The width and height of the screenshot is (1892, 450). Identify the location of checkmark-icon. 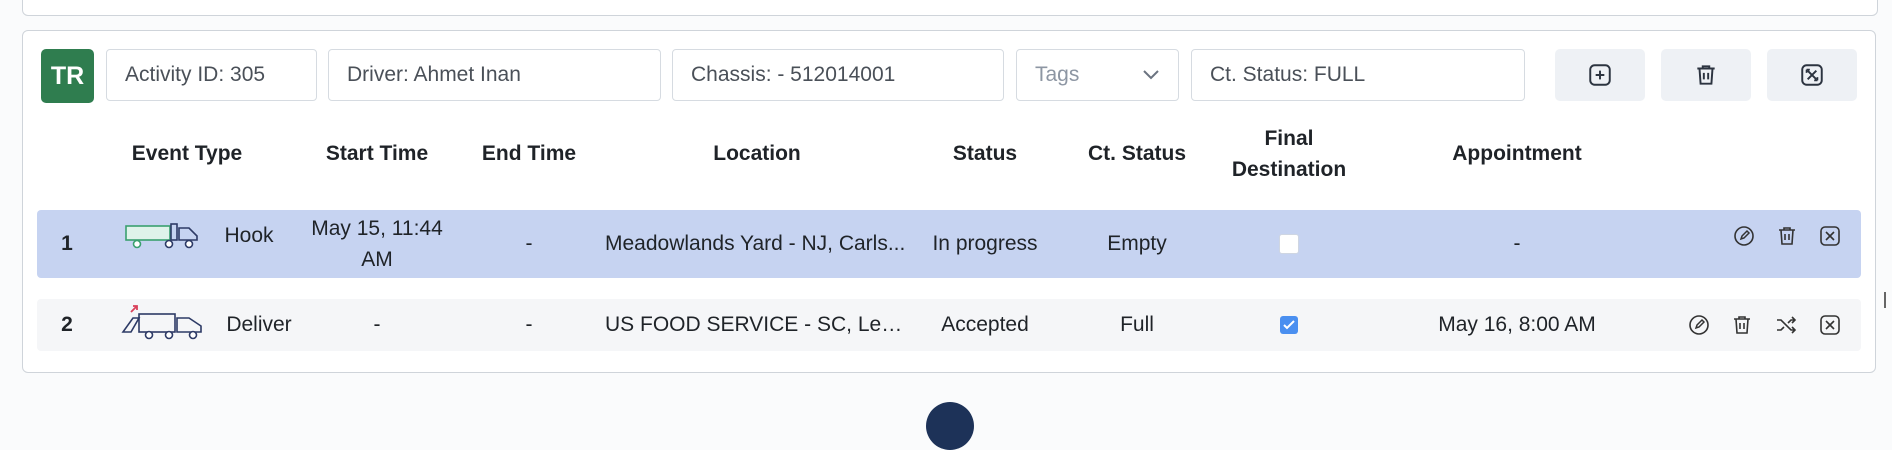
(1289, 325).